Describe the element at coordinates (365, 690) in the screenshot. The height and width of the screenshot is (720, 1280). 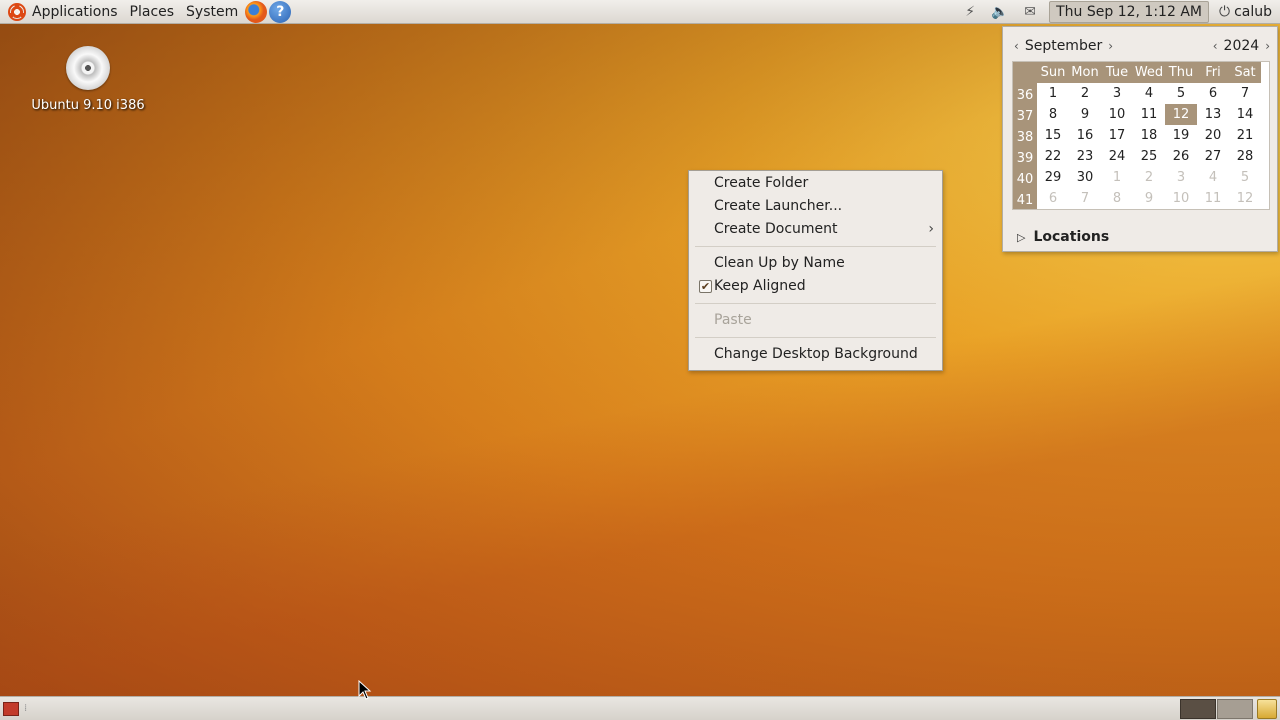
I see `mouse-cursor-icon` at that location.